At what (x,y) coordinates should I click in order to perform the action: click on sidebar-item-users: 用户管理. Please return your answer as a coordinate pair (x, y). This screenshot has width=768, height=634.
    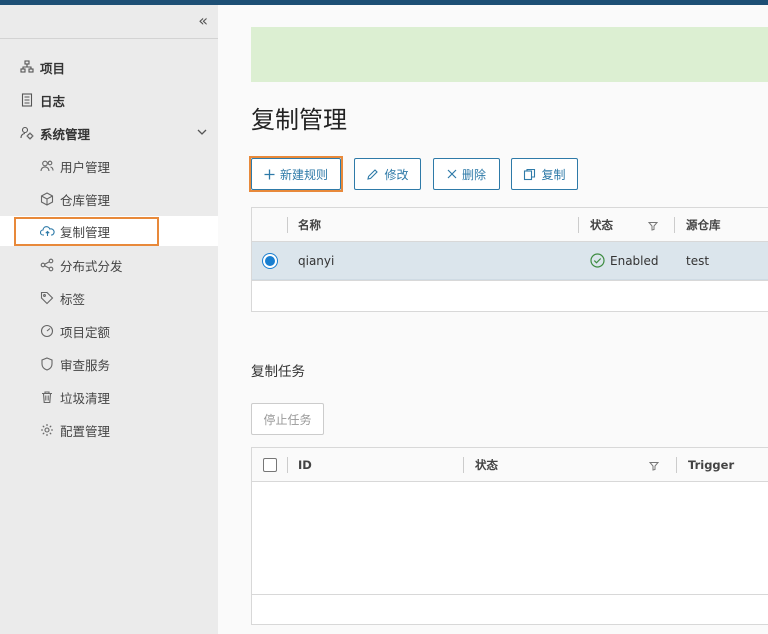
    Looking at the image, I should click on (109, 166).